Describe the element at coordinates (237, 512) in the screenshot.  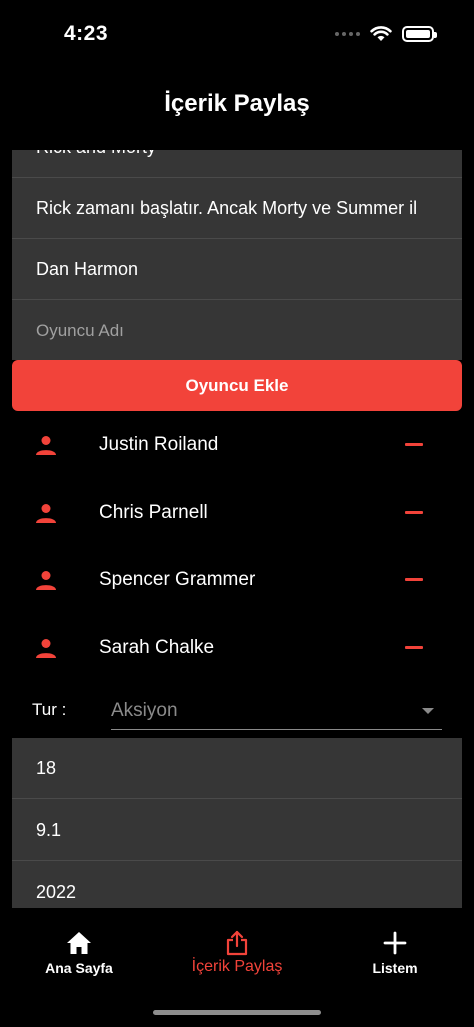
I see `actor-list-item: Chris Parnell` at that location.